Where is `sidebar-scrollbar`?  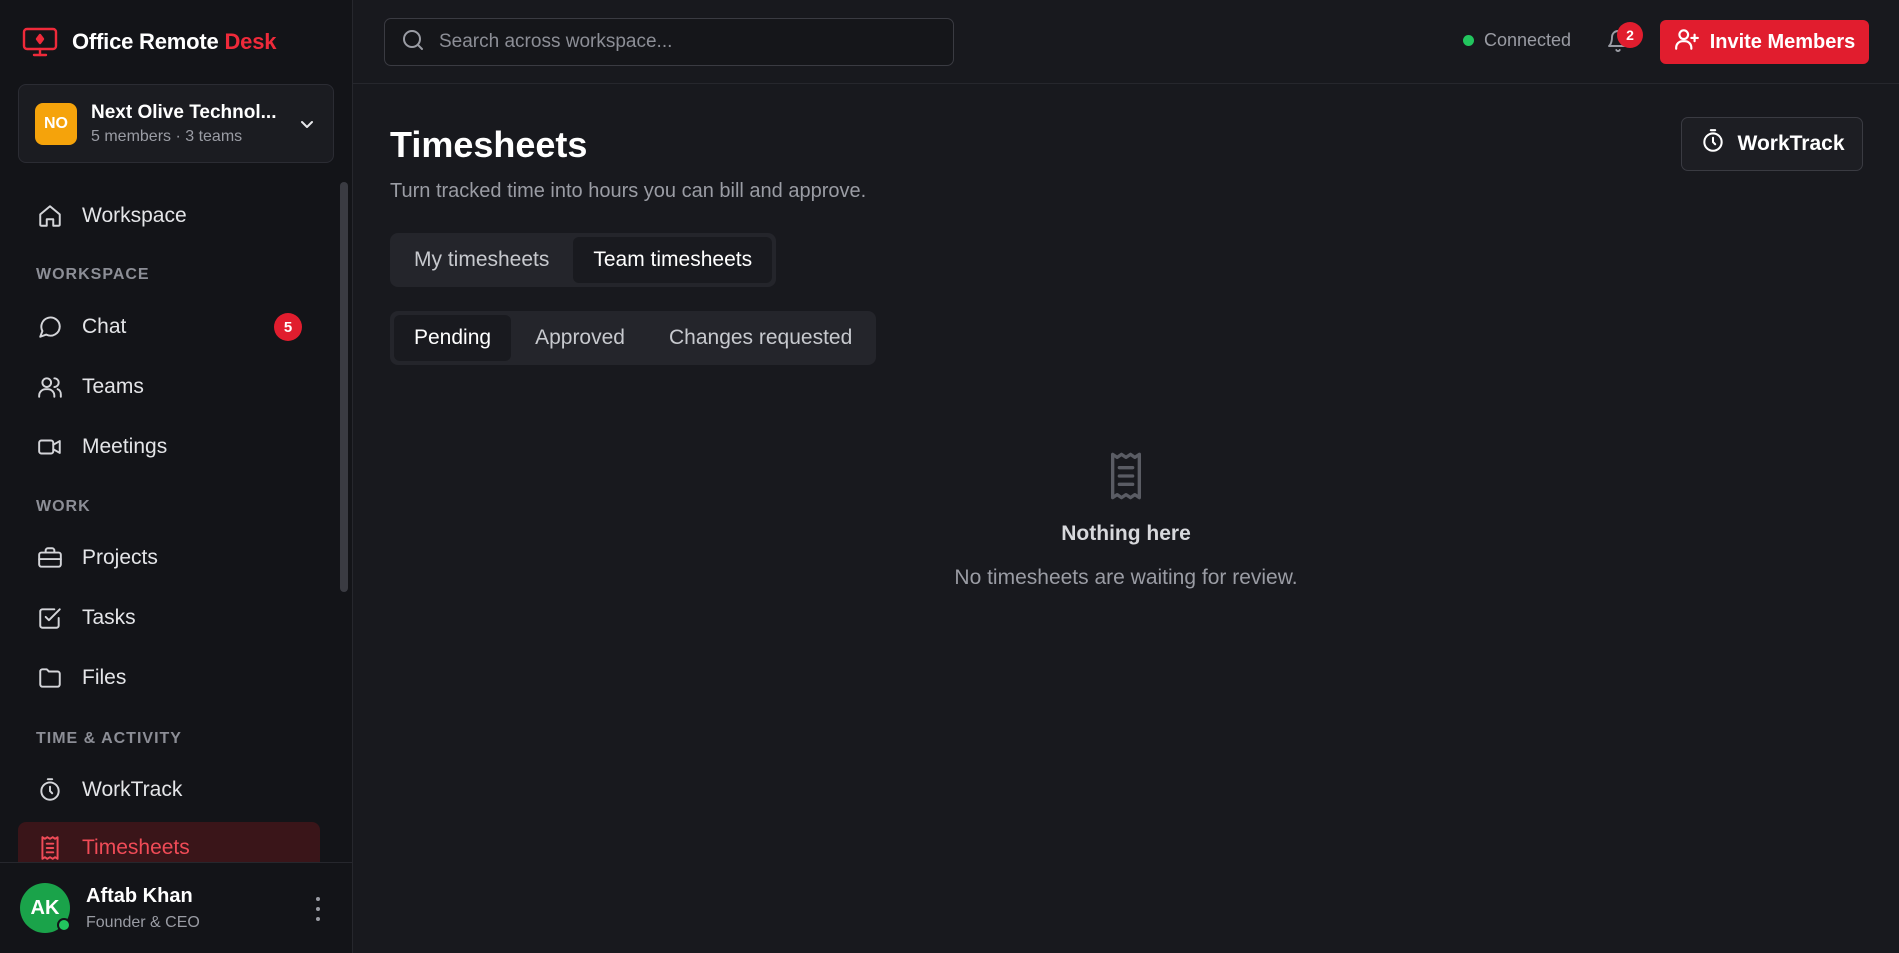 sidebar-scrollbar is located at coordinates (344, 387).